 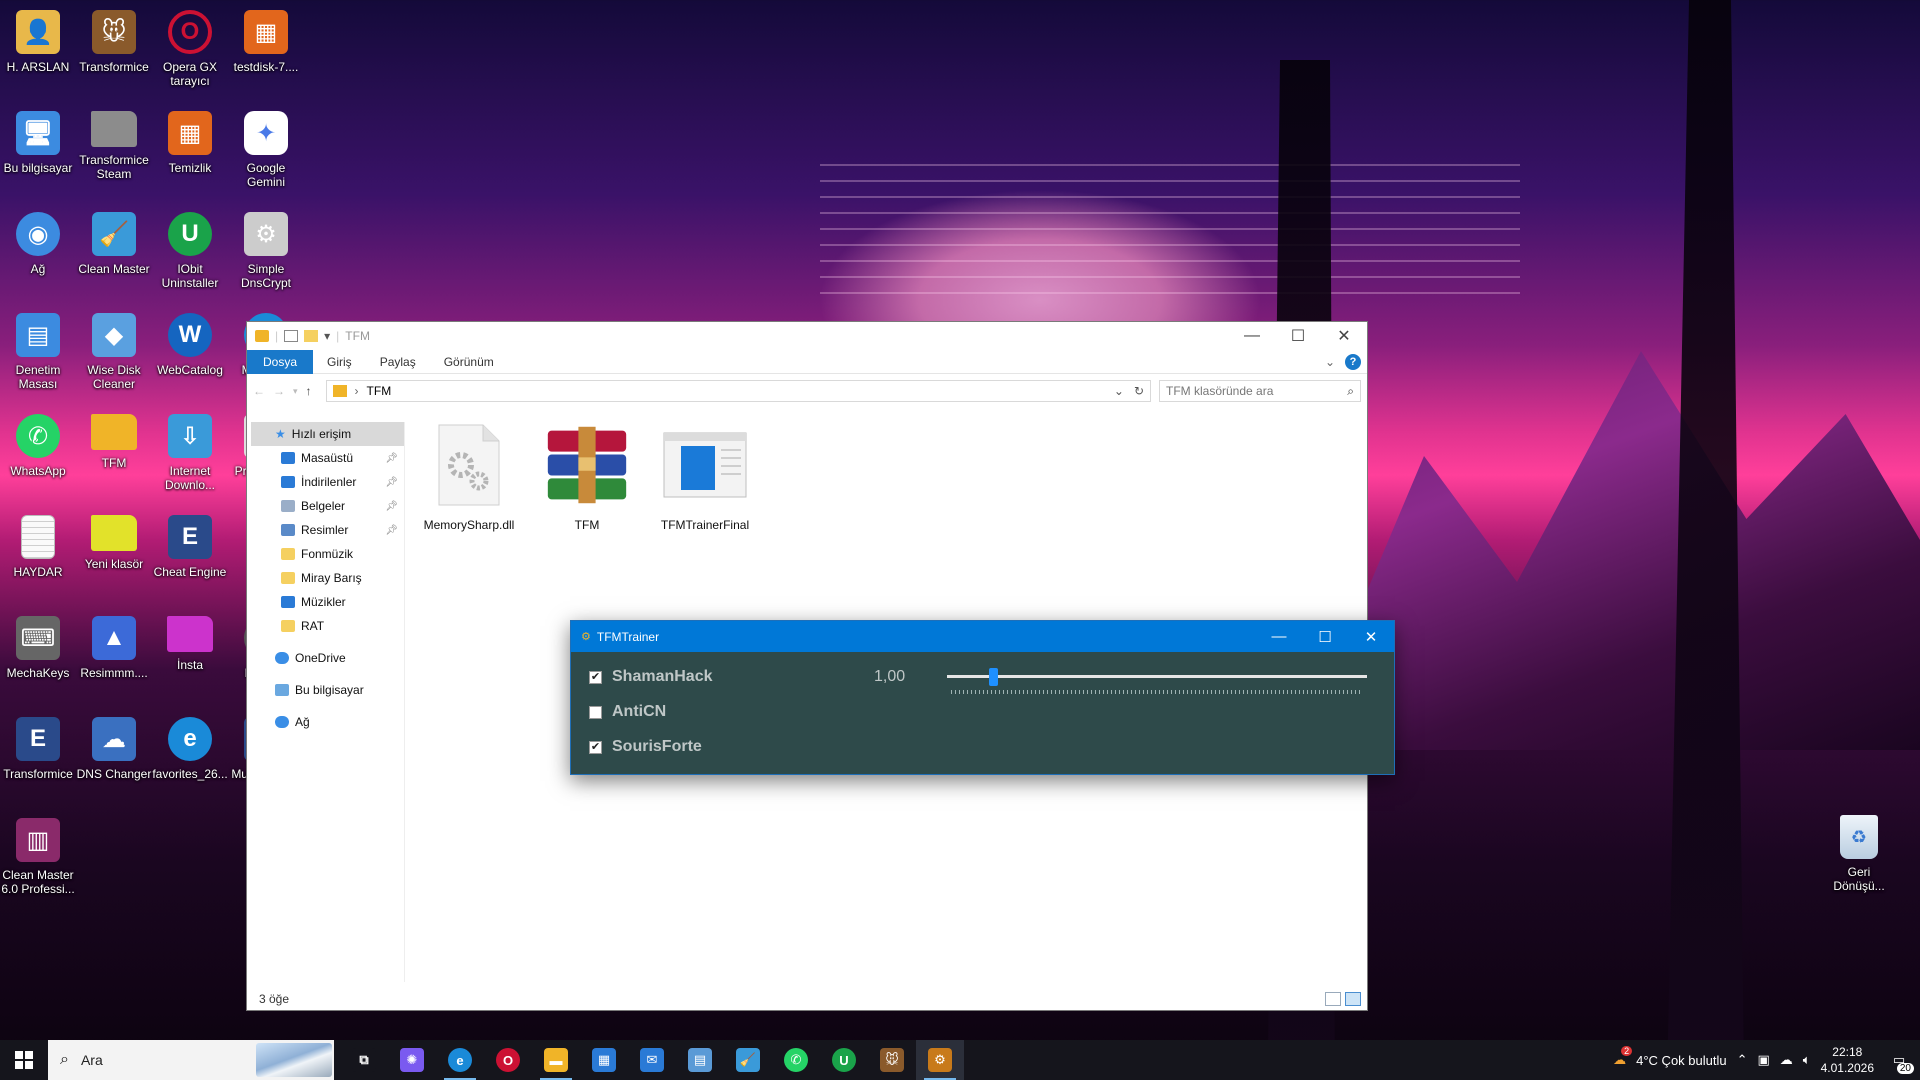 I want to click on desktop-icon: İnsta, so click(x=190, y=644).